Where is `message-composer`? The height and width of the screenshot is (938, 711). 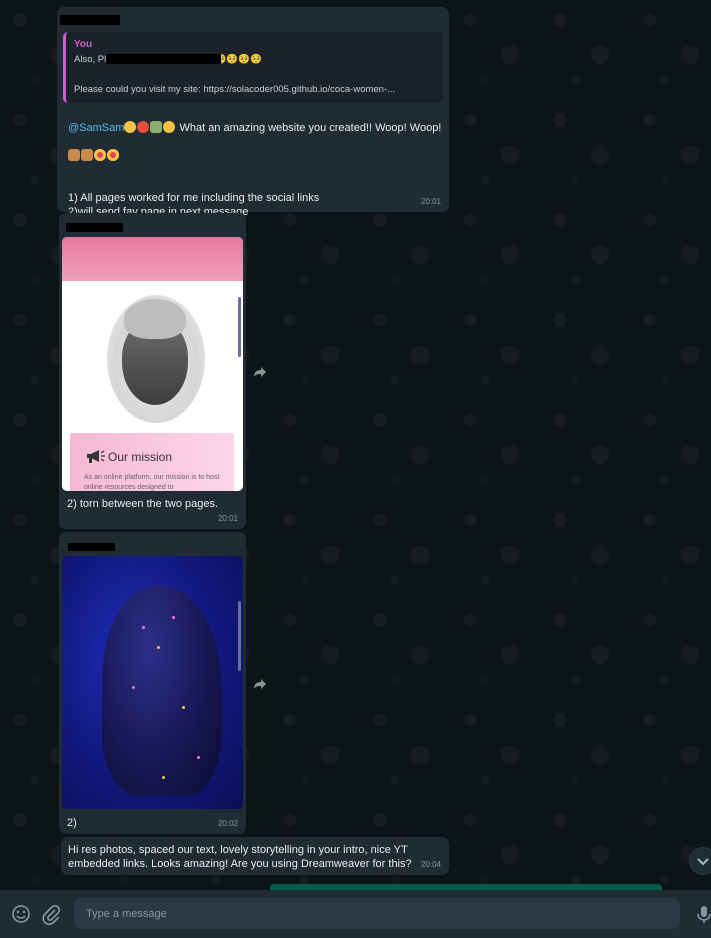 message-composer is located at coordinates (355, 914).